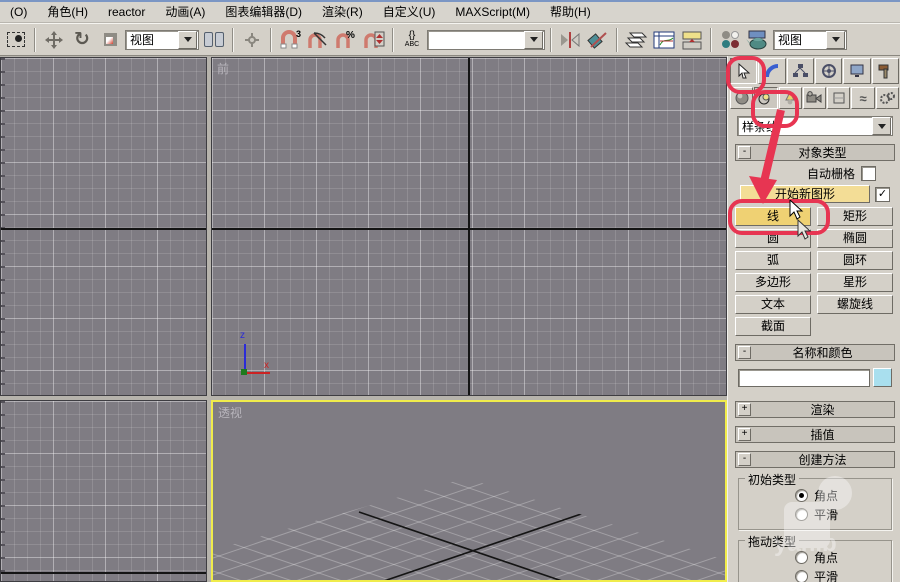 Image resolution: width=900 pixels, height=582 pixels. I want to click on viewport-bottom-left, so click(103, 491).